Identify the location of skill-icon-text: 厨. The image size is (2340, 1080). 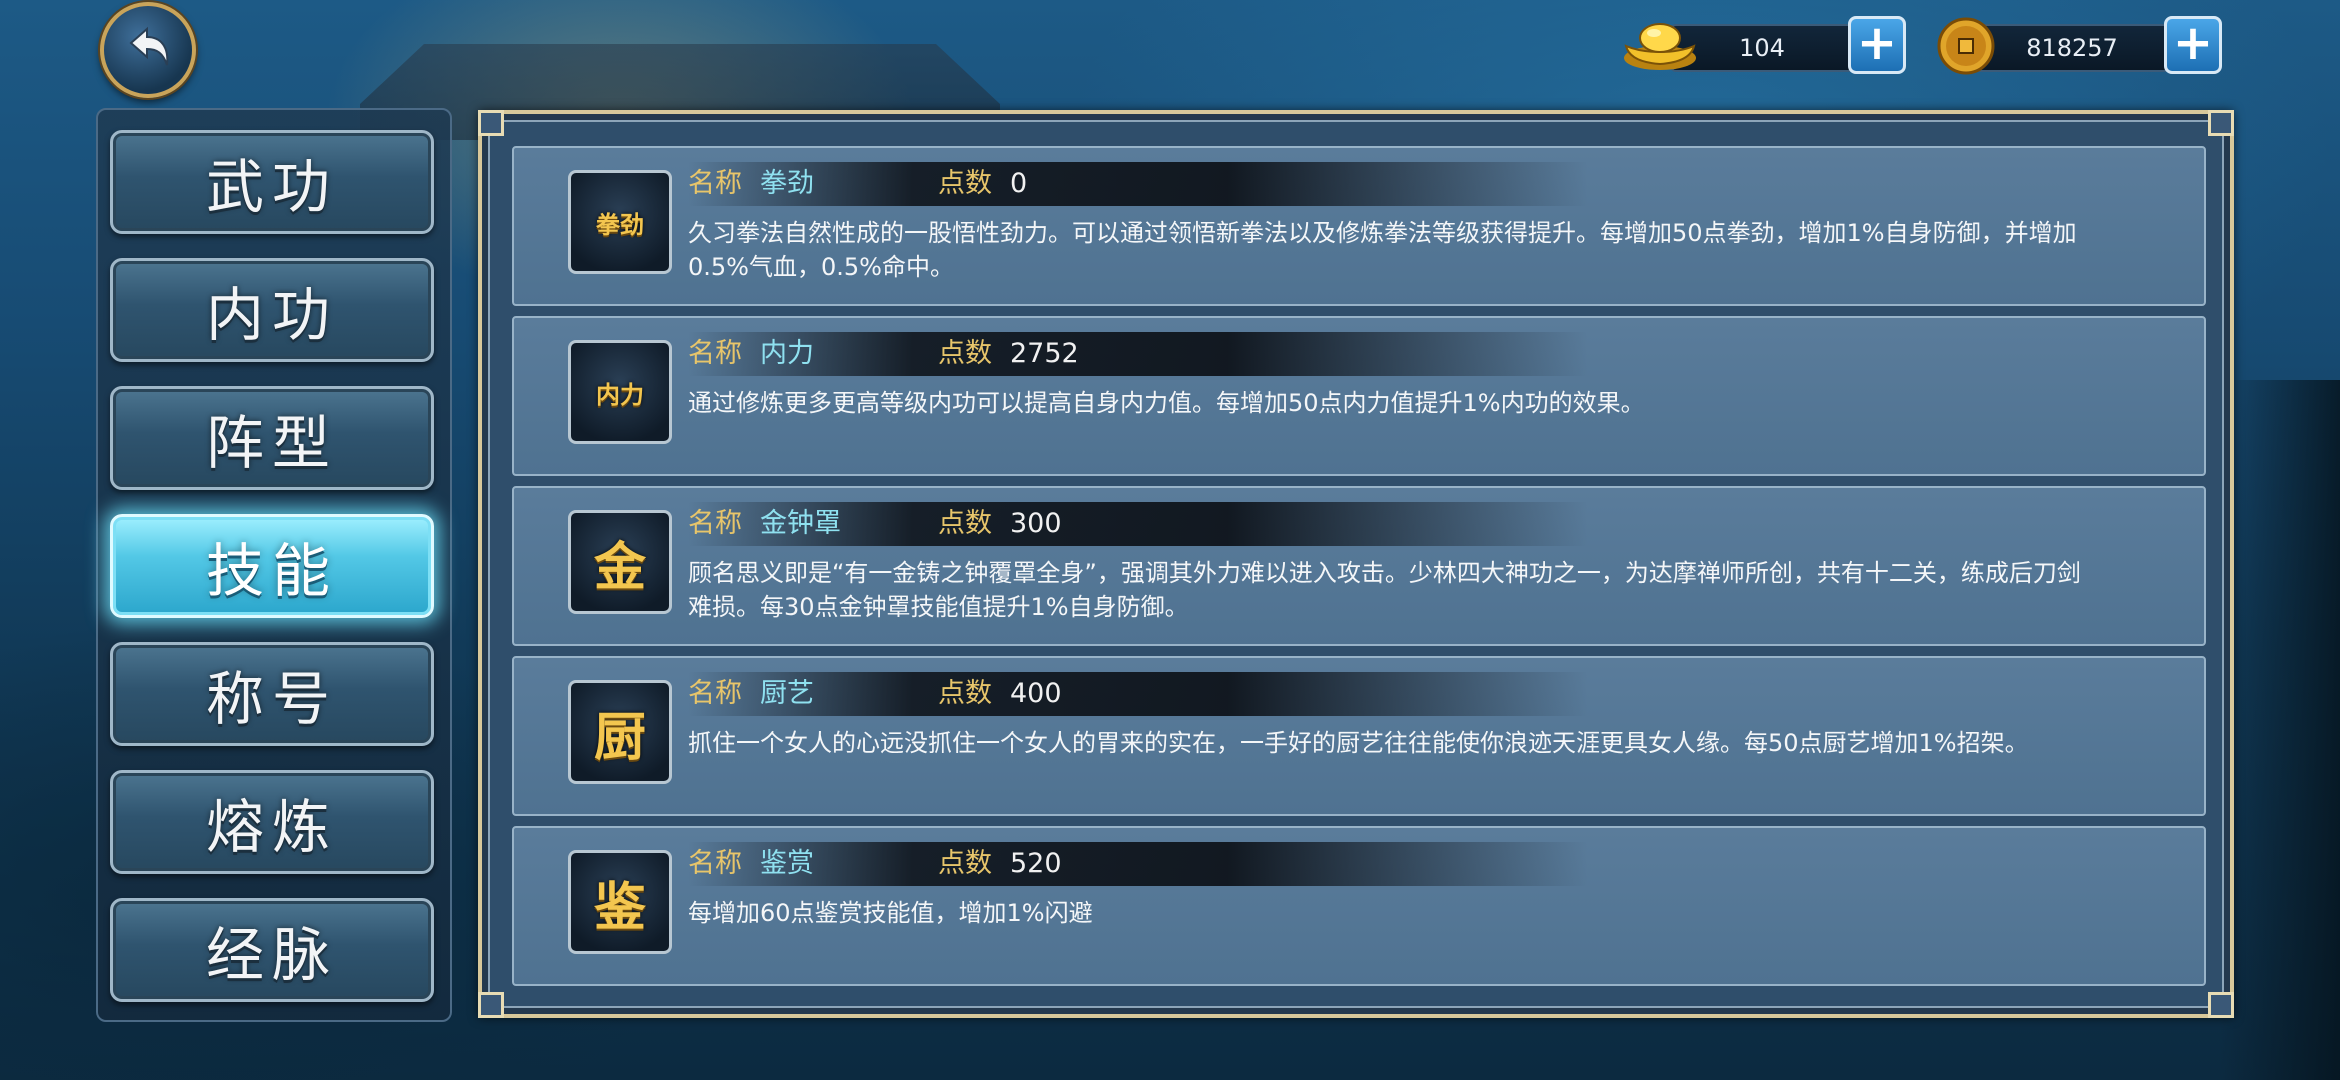
(619, 737).